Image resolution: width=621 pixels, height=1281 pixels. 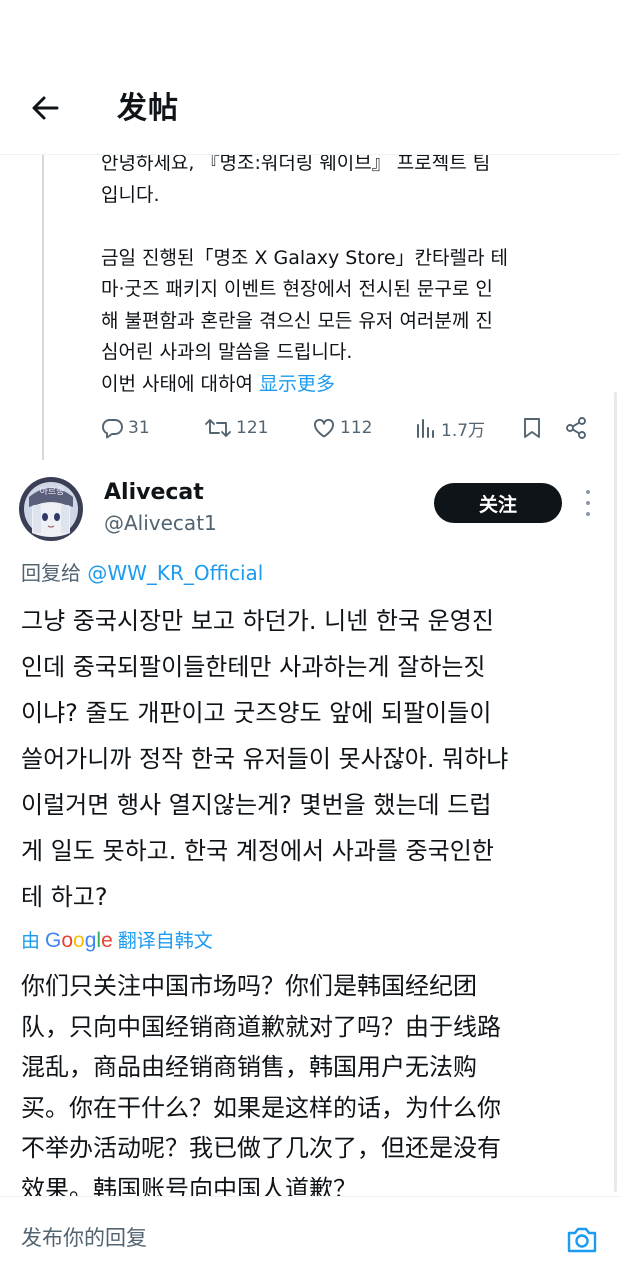 What do you see at coordinates (256, 805) in the screenshot?
I see `tweet-text-line: 이럴거면 행사 열지않는게? 몇번을 했는데 드럽` at bounding box center [256, 805].